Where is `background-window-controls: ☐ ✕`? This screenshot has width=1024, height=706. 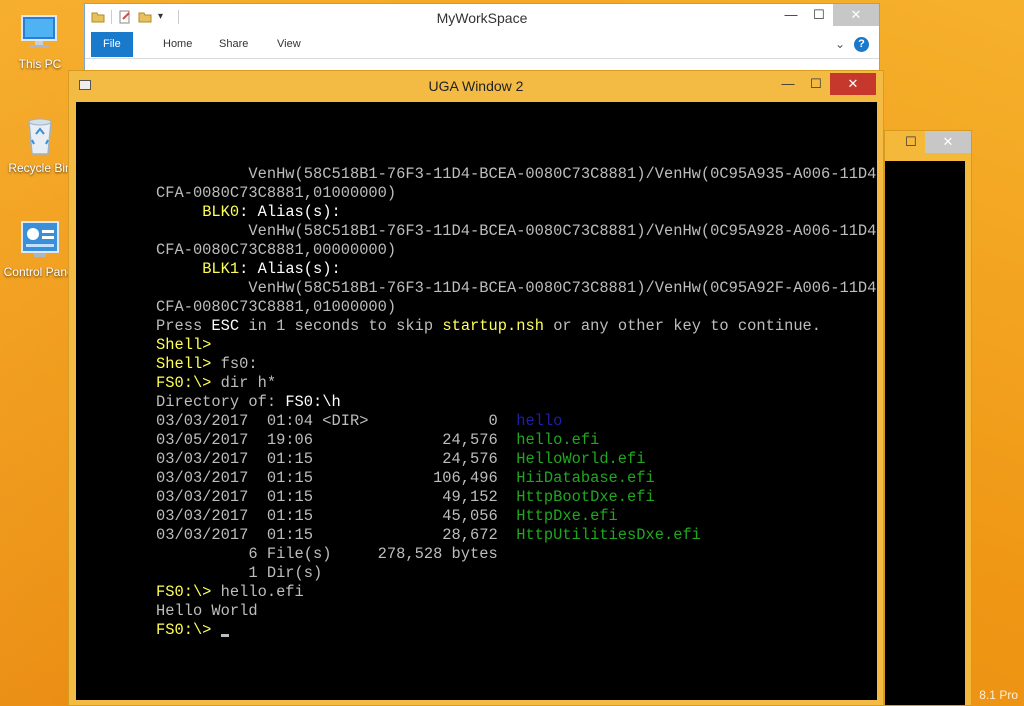
background-window-controls: ☐ ✕ is located at coordinates (934, 142).